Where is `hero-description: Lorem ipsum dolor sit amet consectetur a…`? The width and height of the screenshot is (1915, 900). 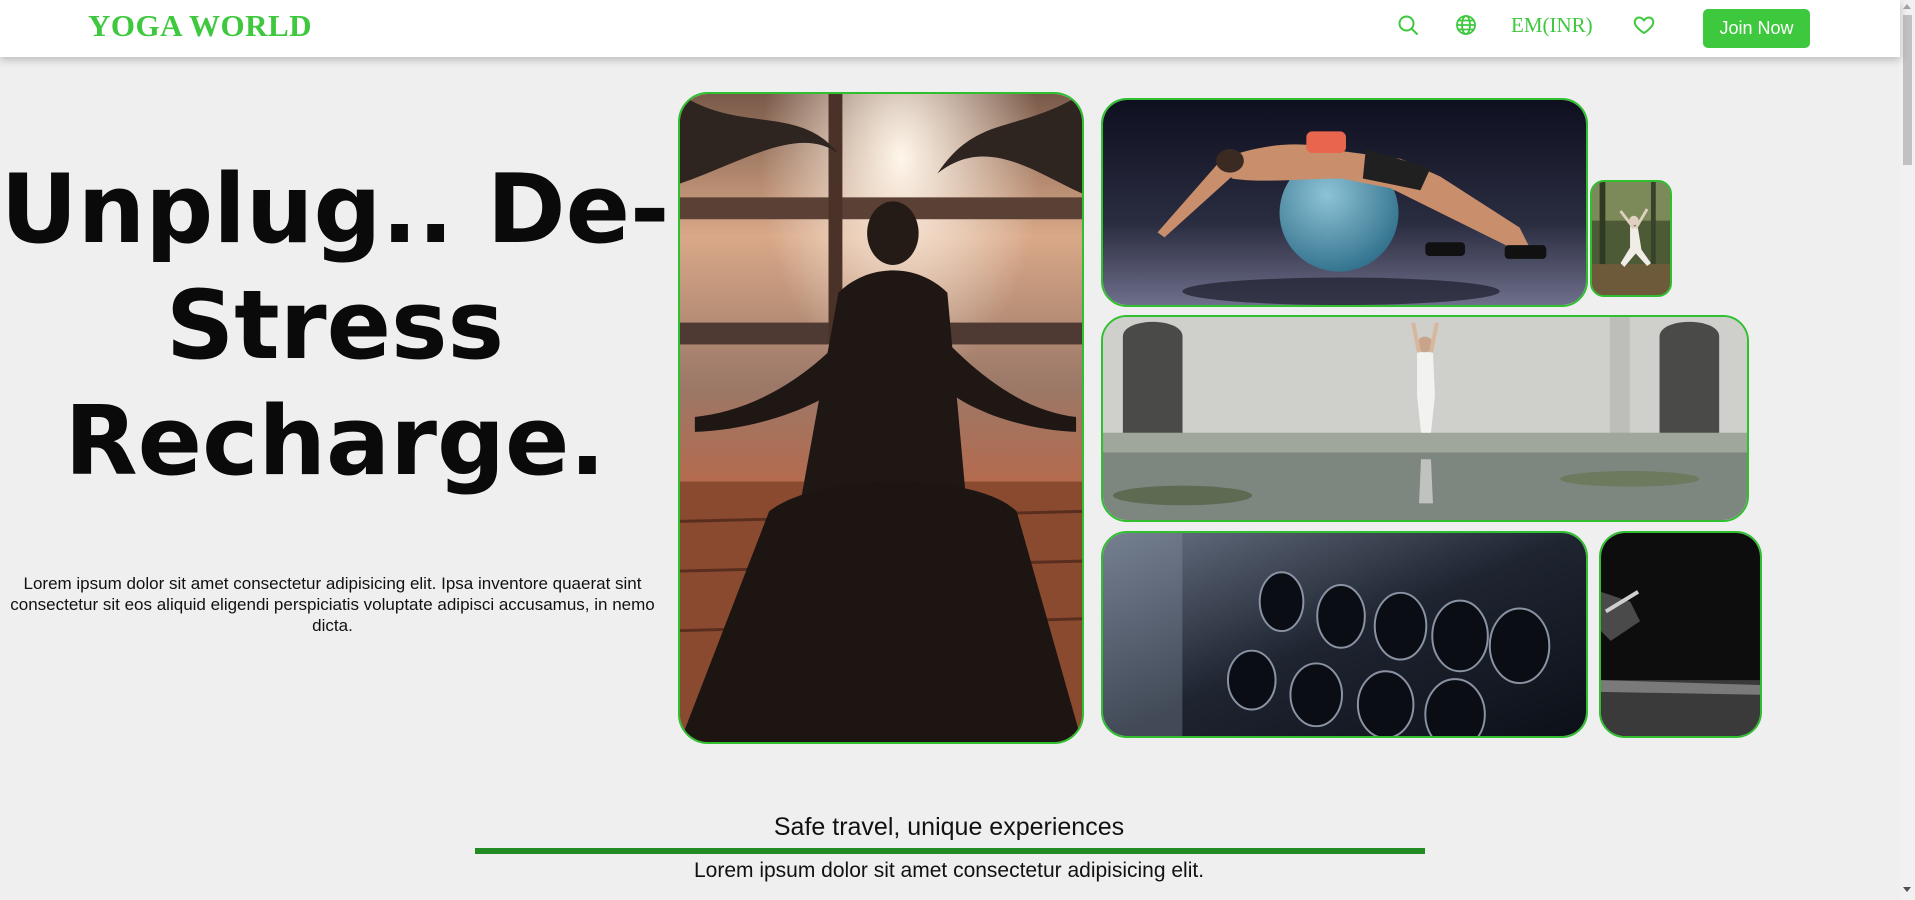
hero-description: Lorem ipsum dolor sit amet consectetur a… is located at coordinates (332, 604).